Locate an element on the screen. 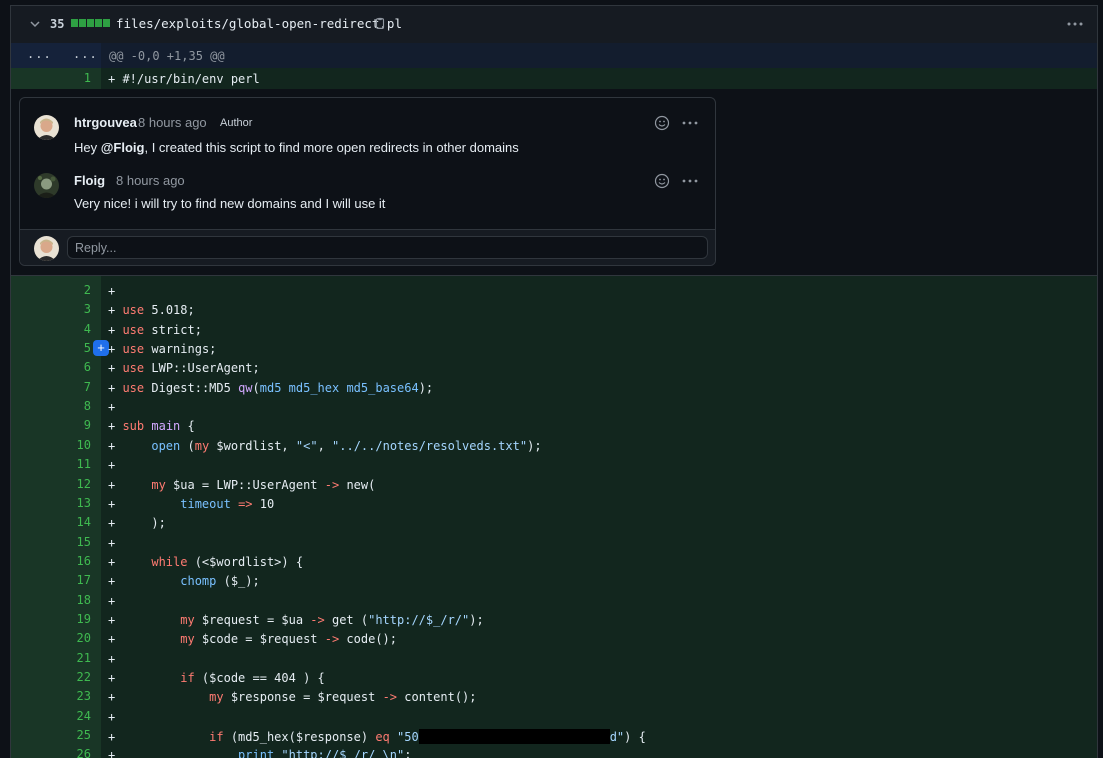  line-number: 19 is located at coordinates (80, 619).